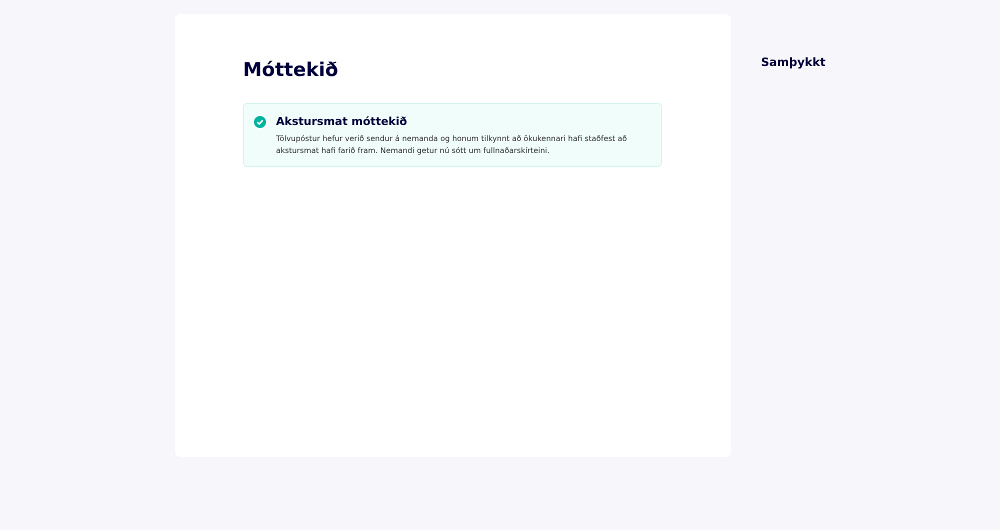  I want to click on step-label: Samþykkt, so click(793, 62).